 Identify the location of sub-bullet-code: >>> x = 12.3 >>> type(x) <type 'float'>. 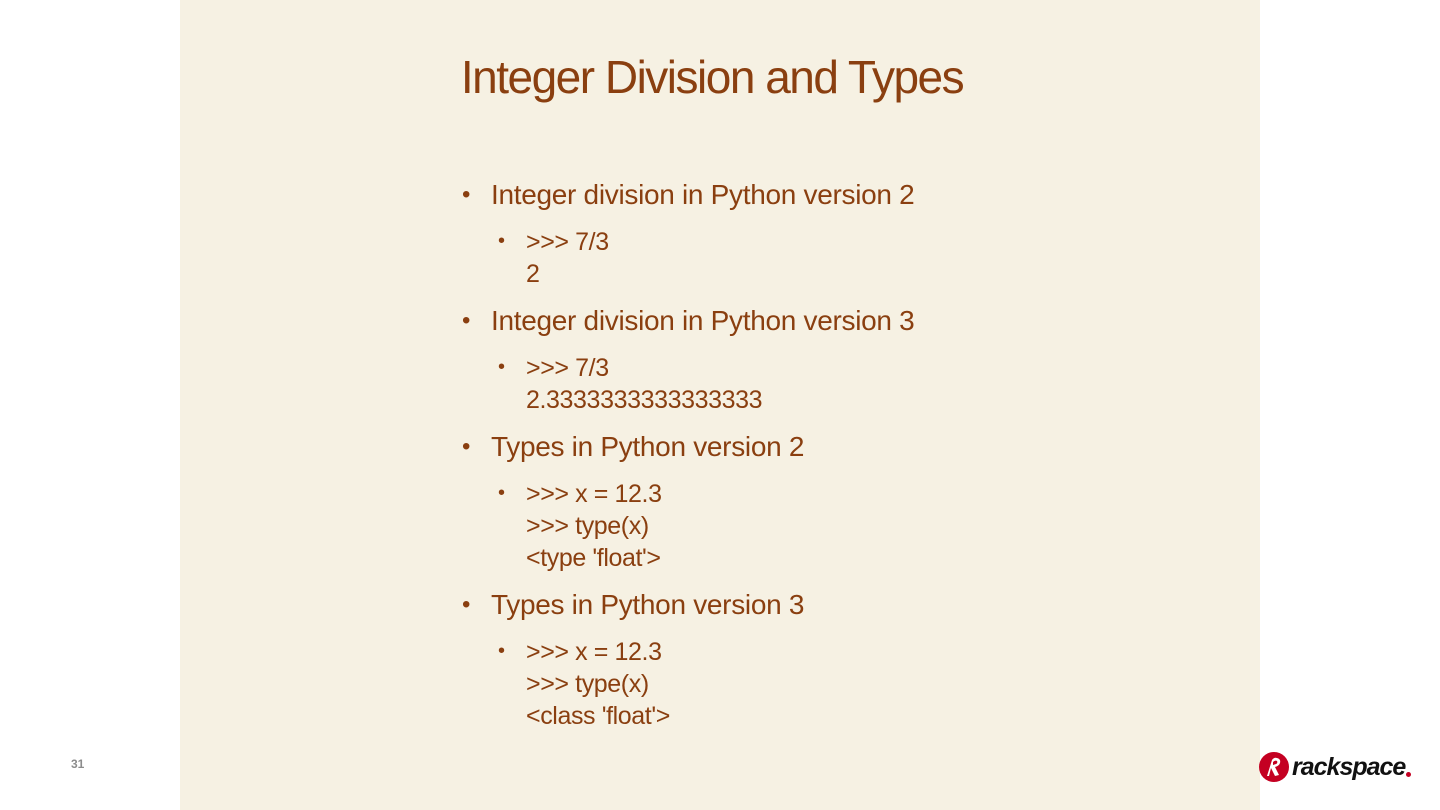
(830, 525).